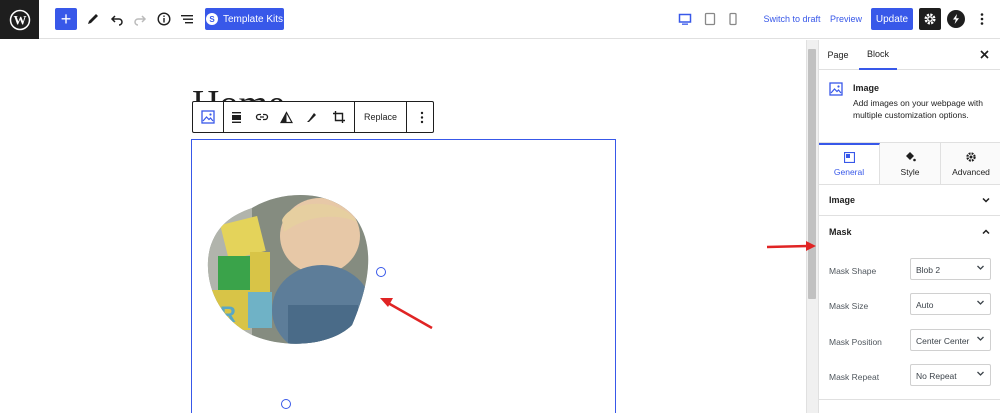 This screenshot has width=1000, height=413. I want to click on crop-button, so click(339, 117).